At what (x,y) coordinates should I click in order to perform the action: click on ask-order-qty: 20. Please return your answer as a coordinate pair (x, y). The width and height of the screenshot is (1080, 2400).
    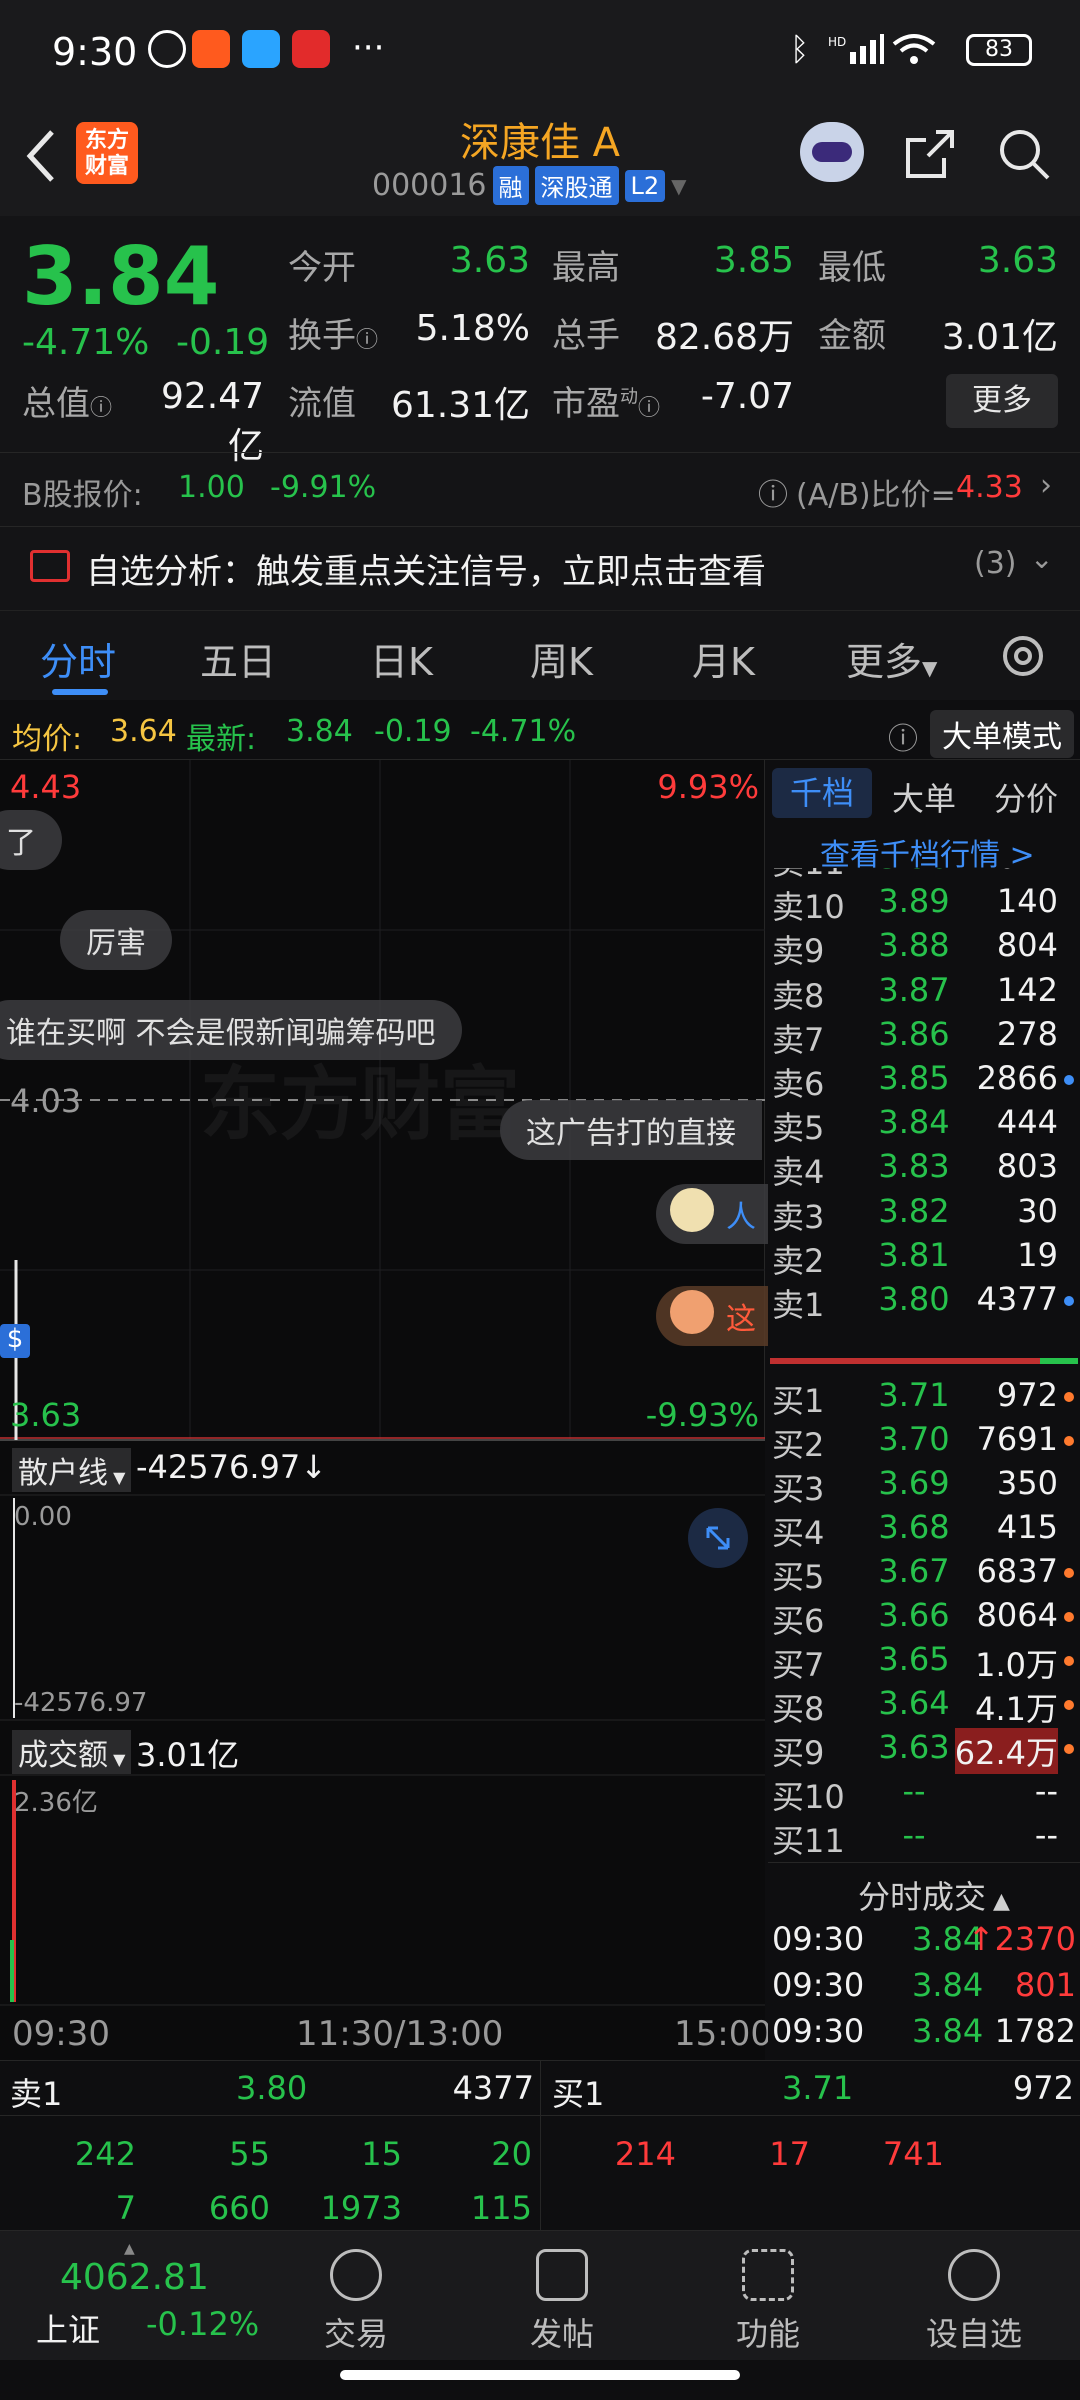
    Looking at the image, I should click on (511, 2154).